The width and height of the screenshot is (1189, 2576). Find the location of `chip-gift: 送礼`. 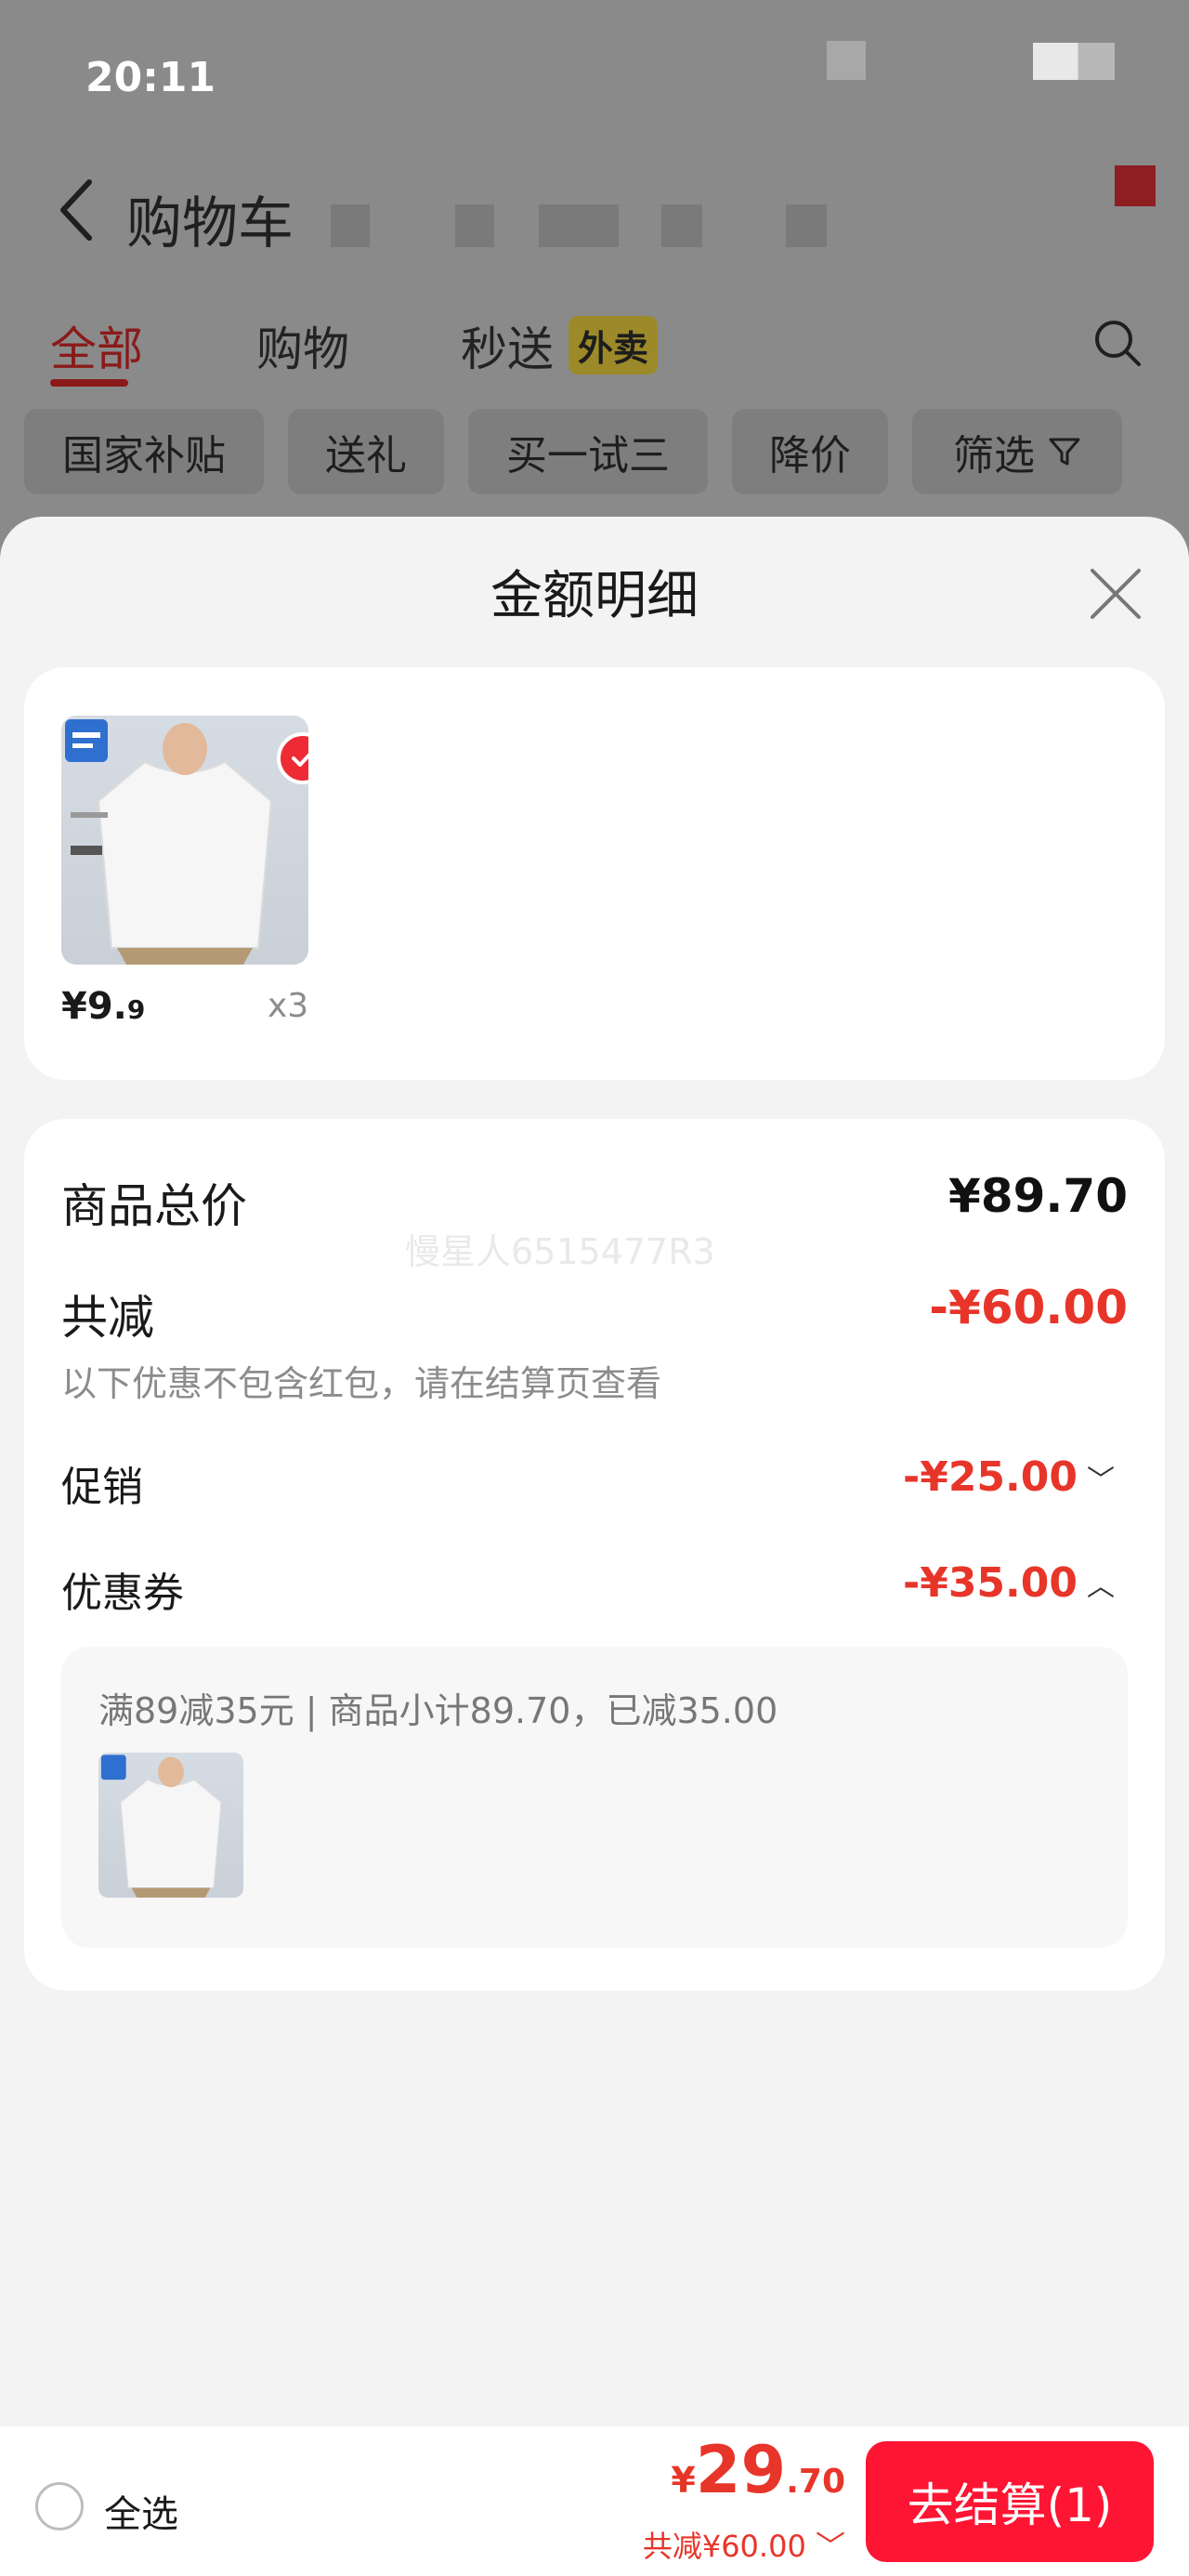

chip-gift: 送礼 is located at coordinates (366, 451).